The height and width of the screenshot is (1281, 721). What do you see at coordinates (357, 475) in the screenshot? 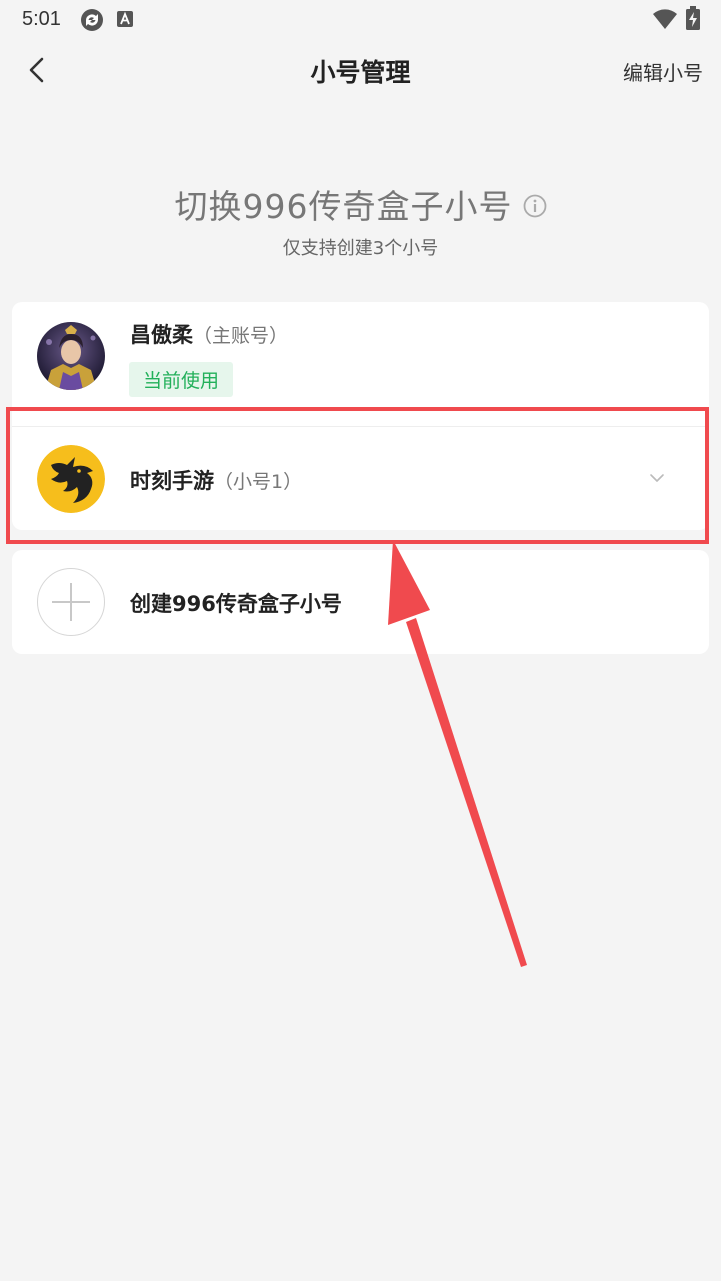
I see `annotation-highlight-box` at bounding box center [357, 475].